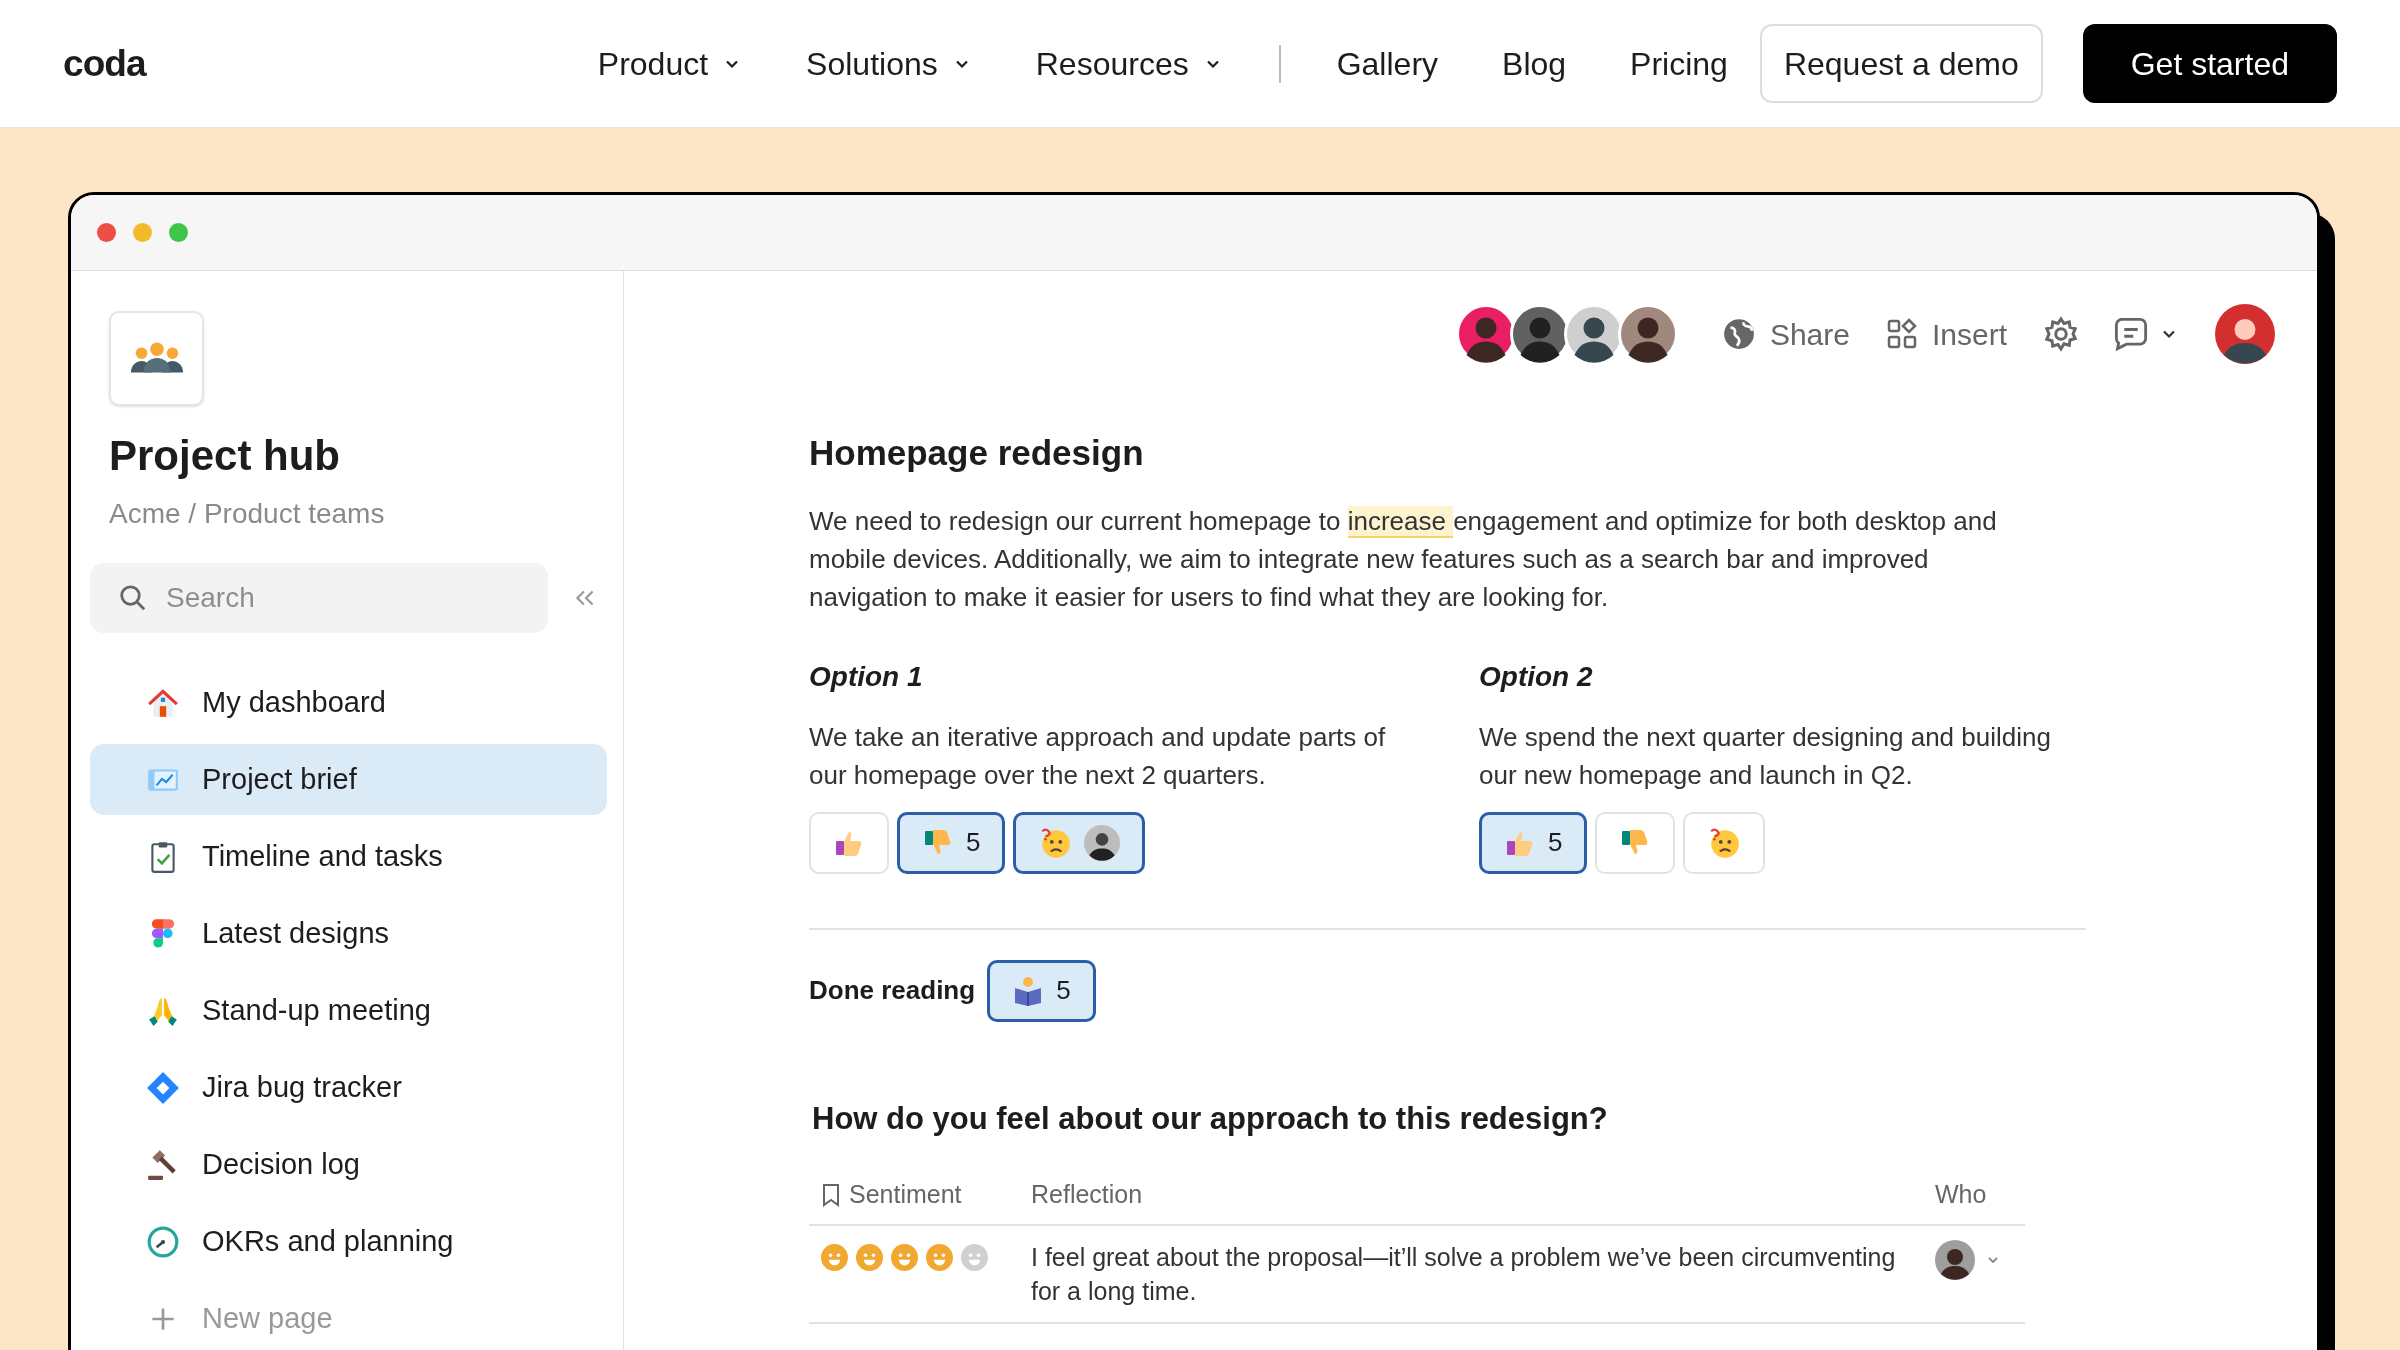 This screenshot has width=2400, height=1350. I want to click on nav-menu: Product, so click(670, 63).